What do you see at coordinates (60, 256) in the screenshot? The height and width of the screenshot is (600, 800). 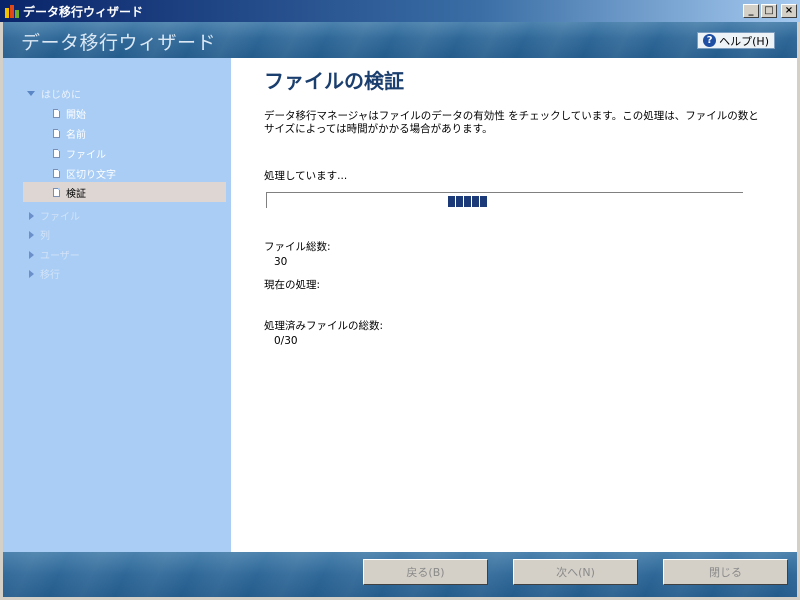 I see `sidebar-group-label: ユーザー` at bounding box center [60, 256].